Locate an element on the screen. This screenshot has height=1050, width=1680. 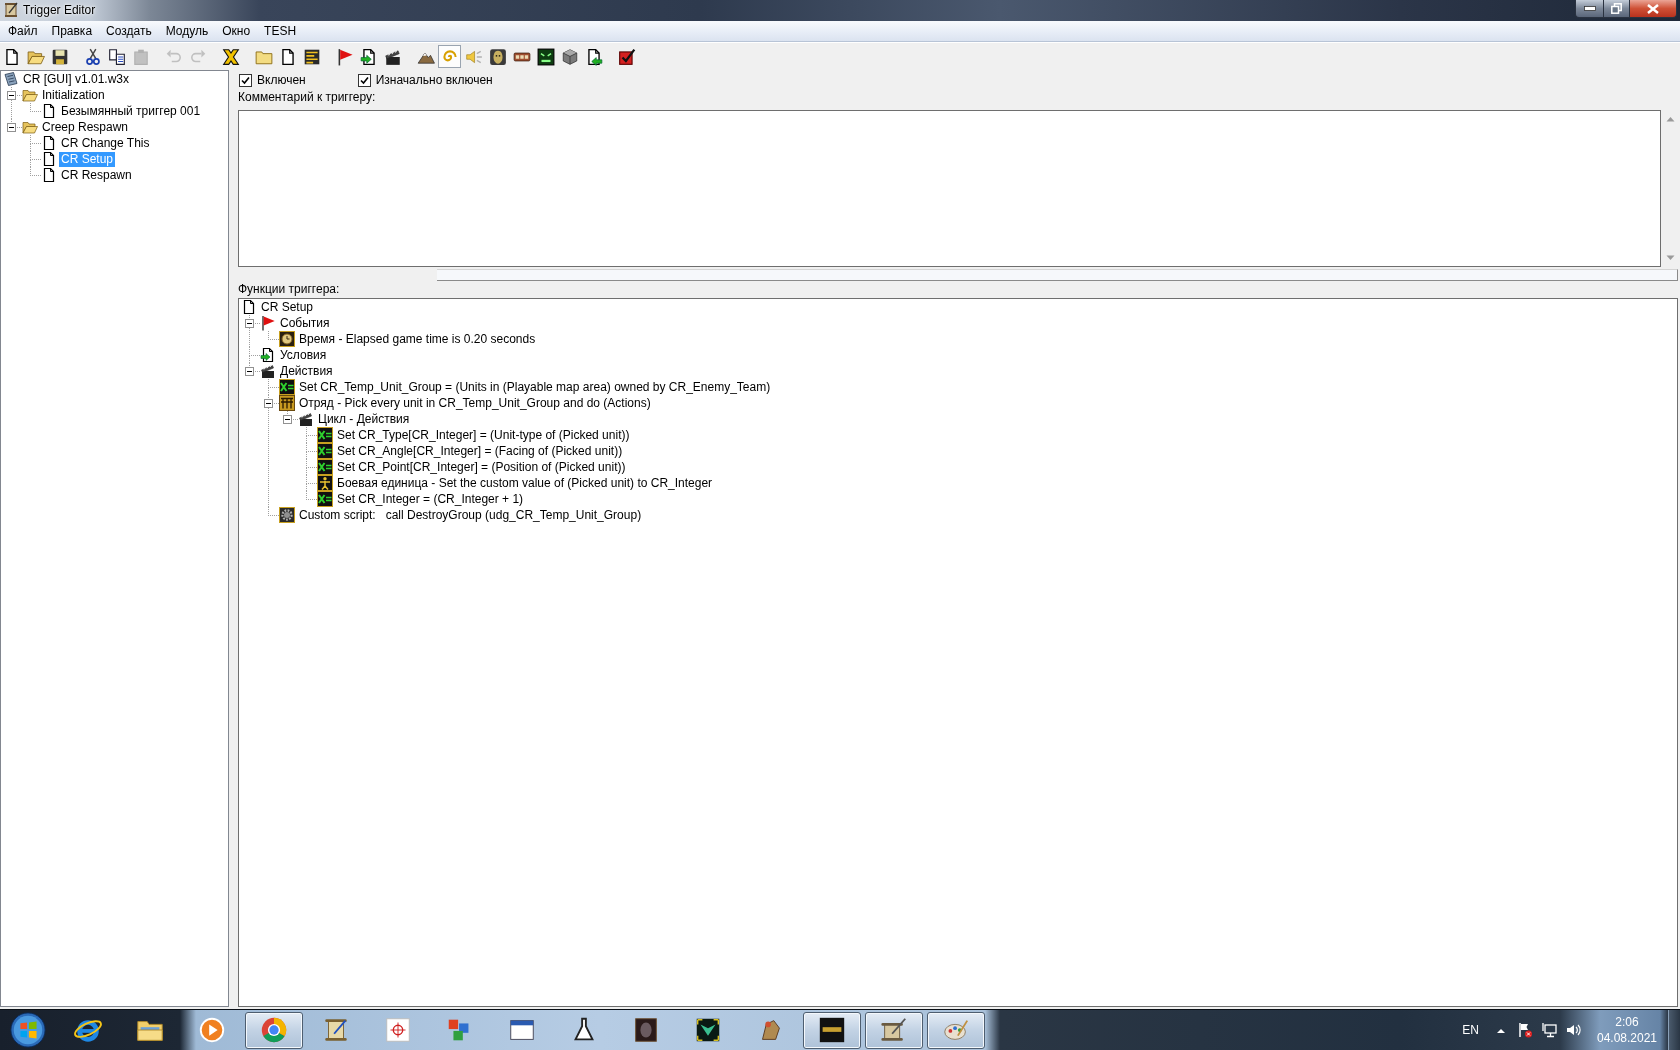
tree-item: Set CR_Type[CR_Integer] = (Unit-type of (Picked unit)) is located at coordinates (483, 435).